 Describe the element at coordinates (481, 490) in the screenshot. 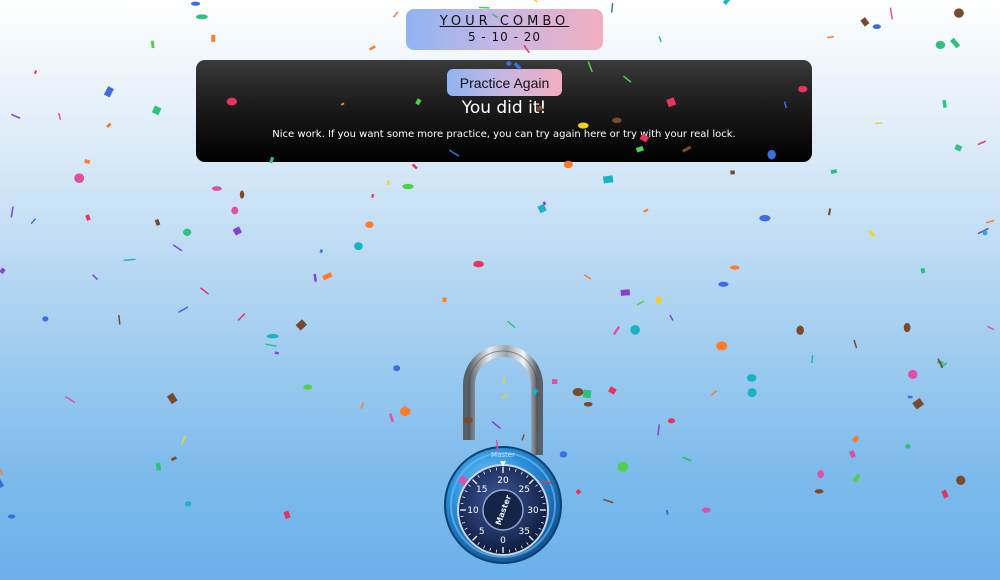

I see `dial-number: 15` at that location.